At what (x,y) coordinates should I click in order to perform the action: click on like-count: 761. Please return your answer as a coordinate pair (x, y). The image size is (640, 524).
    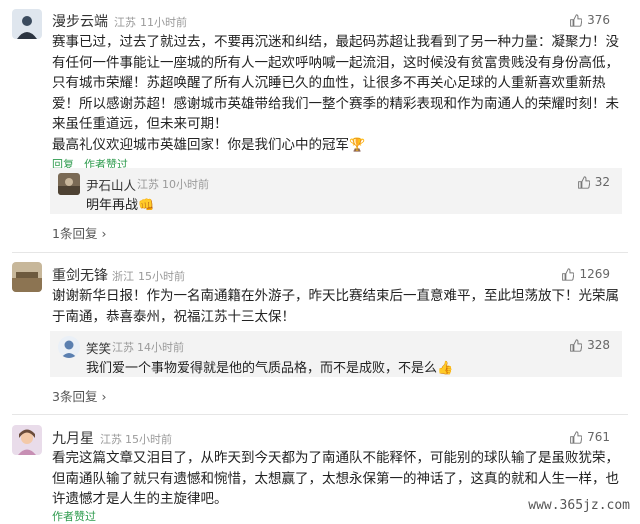
    Looking at the image, I should click on (598, 437).